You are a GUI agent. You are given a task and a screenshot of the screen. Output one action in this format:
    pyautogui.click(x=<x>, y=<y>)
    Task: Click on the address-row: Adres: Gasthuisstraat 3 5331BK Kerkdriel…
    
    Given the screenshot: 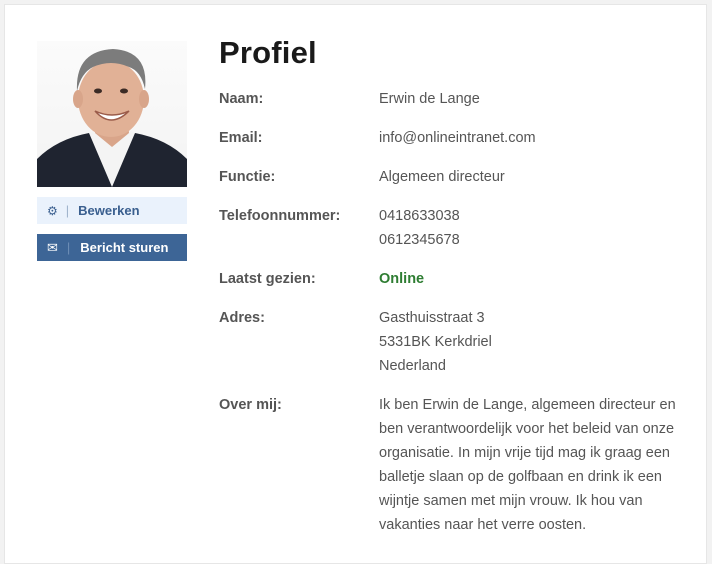 What is the action you would take?
    pyautogui.click(x=454, y=342)
    